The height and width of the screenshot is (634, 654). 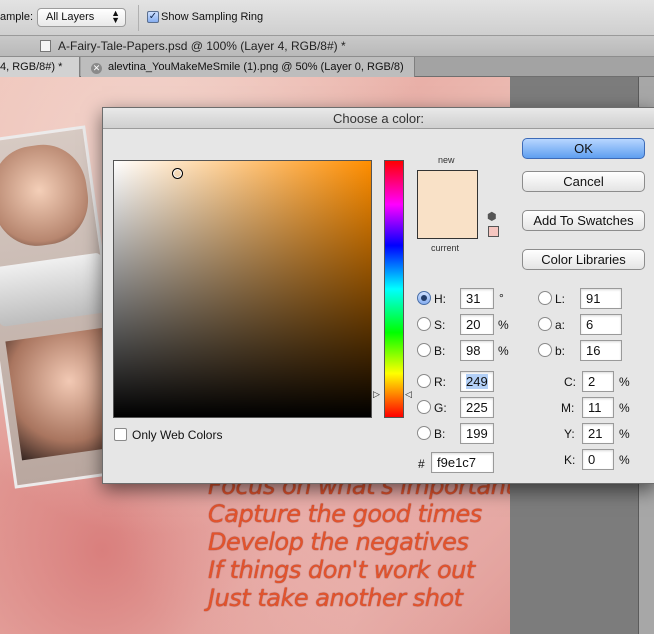 What do you see at coordinates (447, 204) in the screenshot?
I see `new-color-swatch` at bounding box center [447, 204].